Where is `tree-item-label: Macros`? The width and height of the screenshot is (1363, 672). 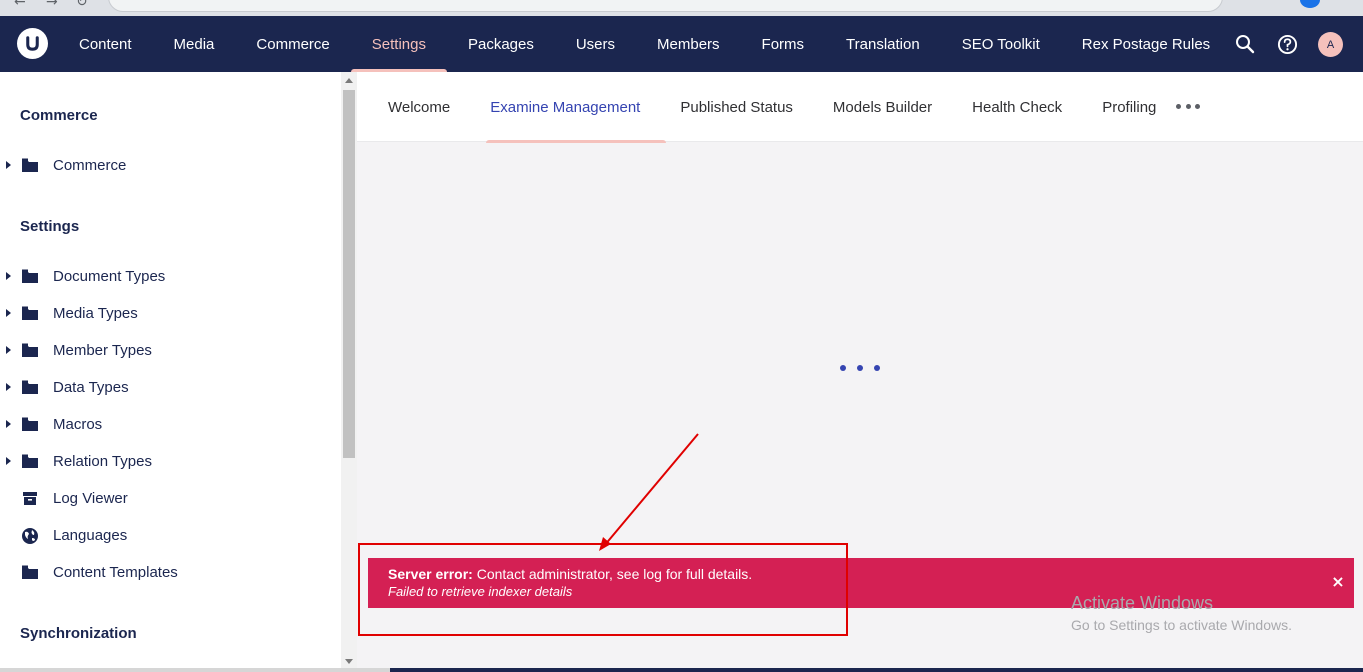 tree-item-label: Macros is located at coordinates (78, 424).